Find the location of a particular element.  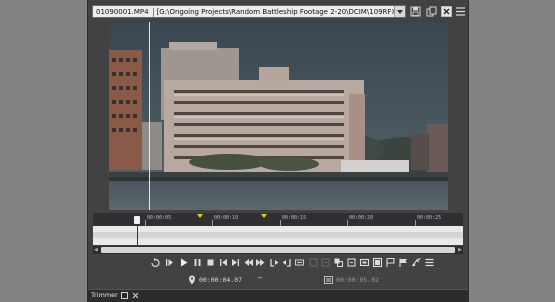

ruler-label: 00:00:25 is located at coordinates (429, 218).